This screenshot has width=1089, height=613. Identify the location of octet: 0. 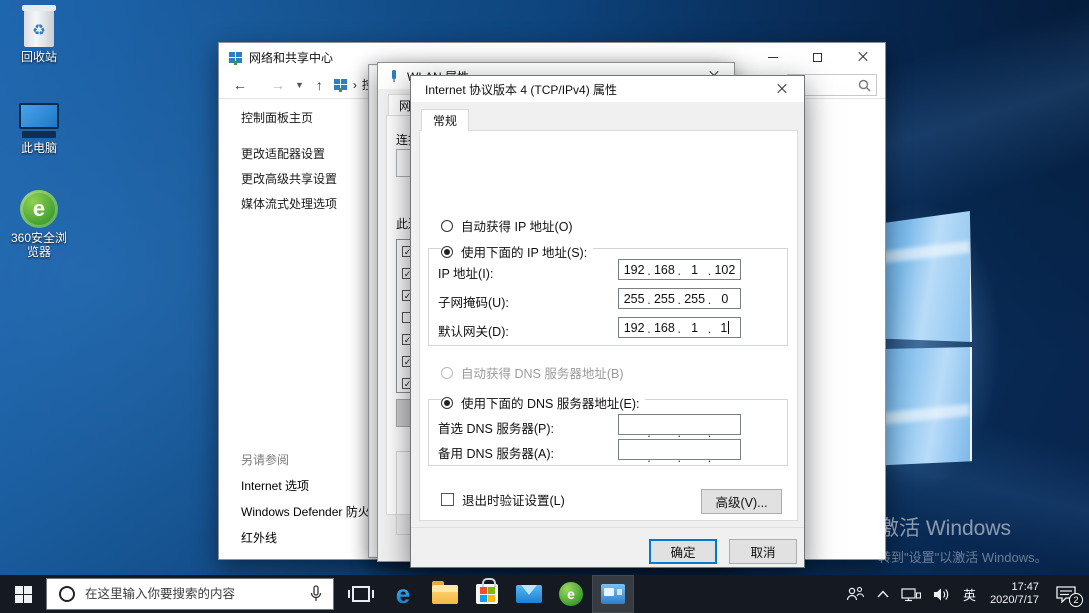
(724, 299).